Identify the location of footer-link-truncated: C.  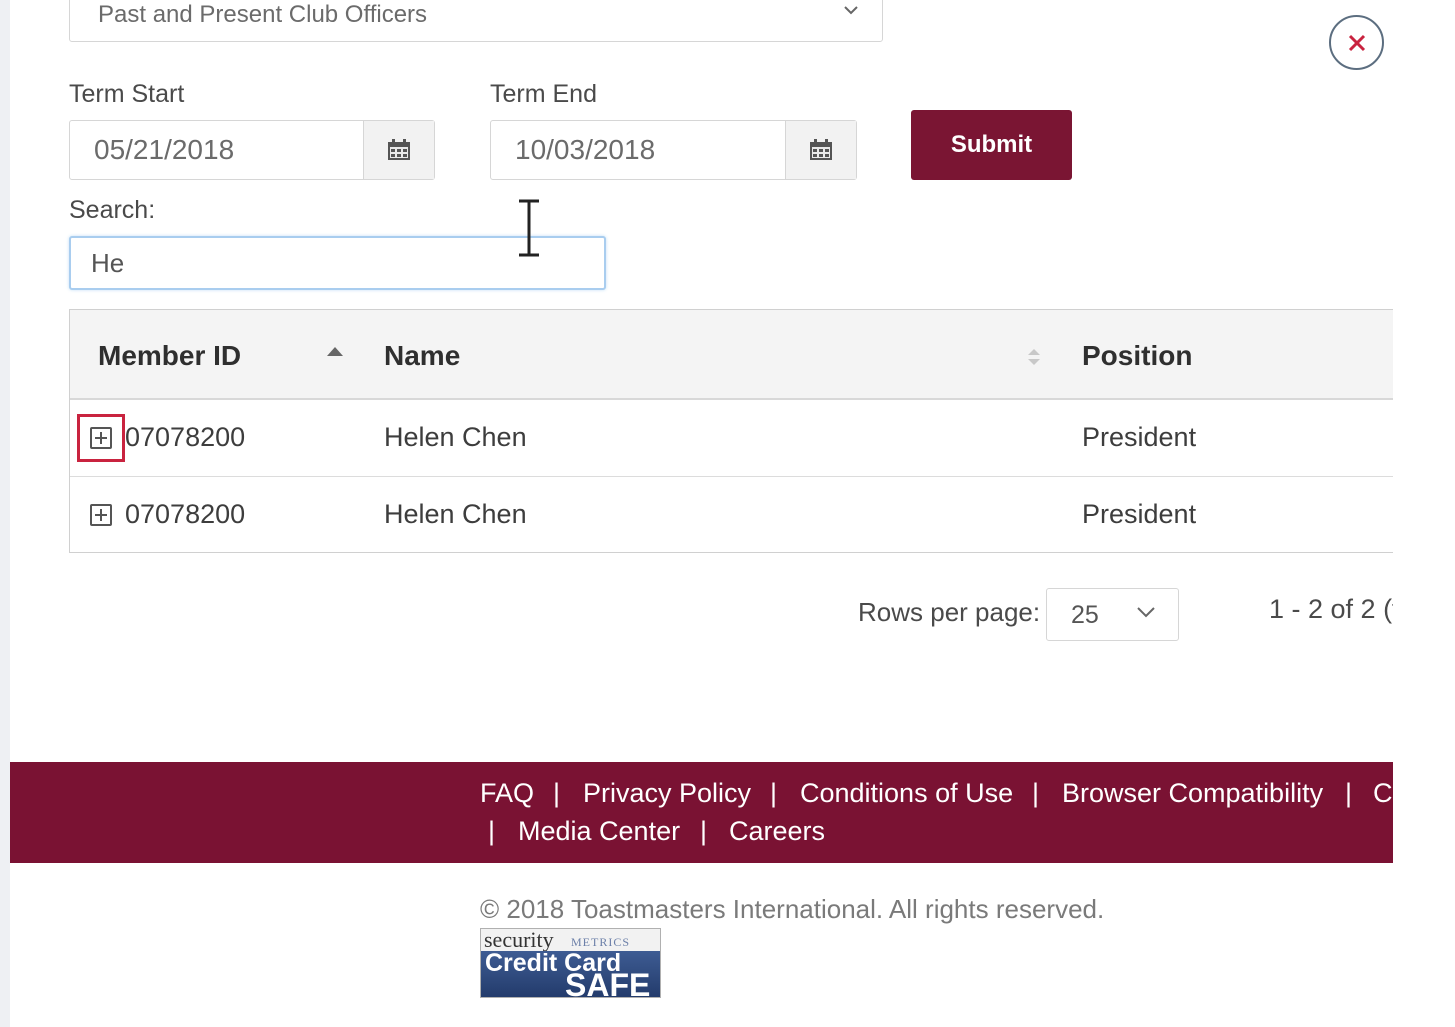
(1383, 793).